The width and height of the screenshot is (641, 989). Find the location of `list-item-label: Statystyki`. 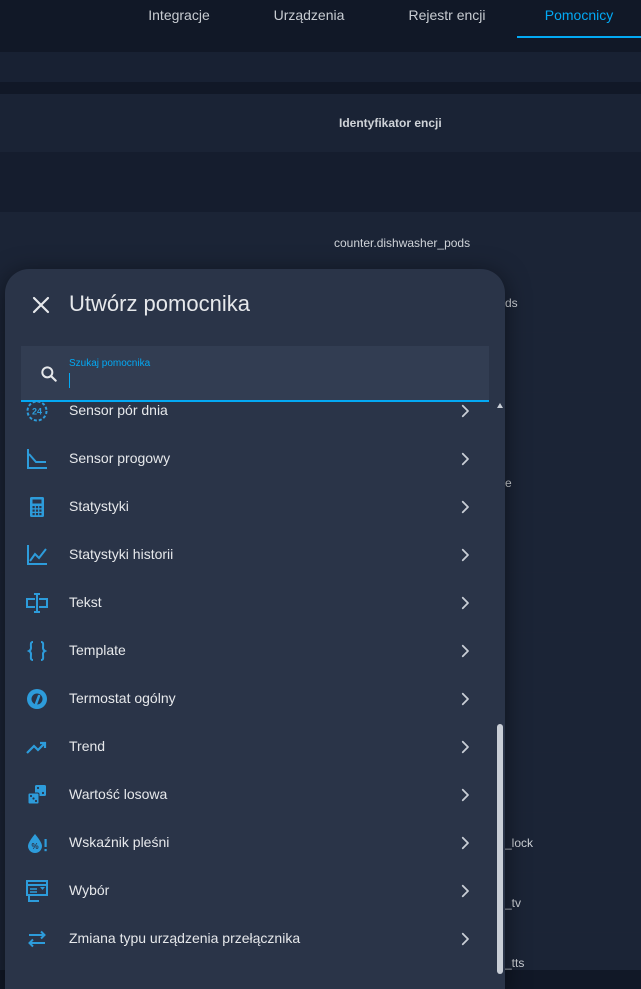

list-item-label: Statystyki is located at coordinates (99, 506).